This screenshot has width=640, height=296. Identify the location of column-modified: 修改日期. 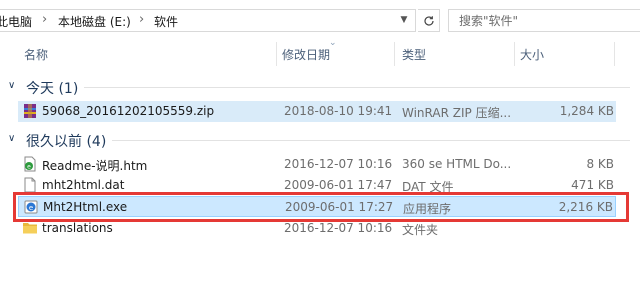
(306, 54).